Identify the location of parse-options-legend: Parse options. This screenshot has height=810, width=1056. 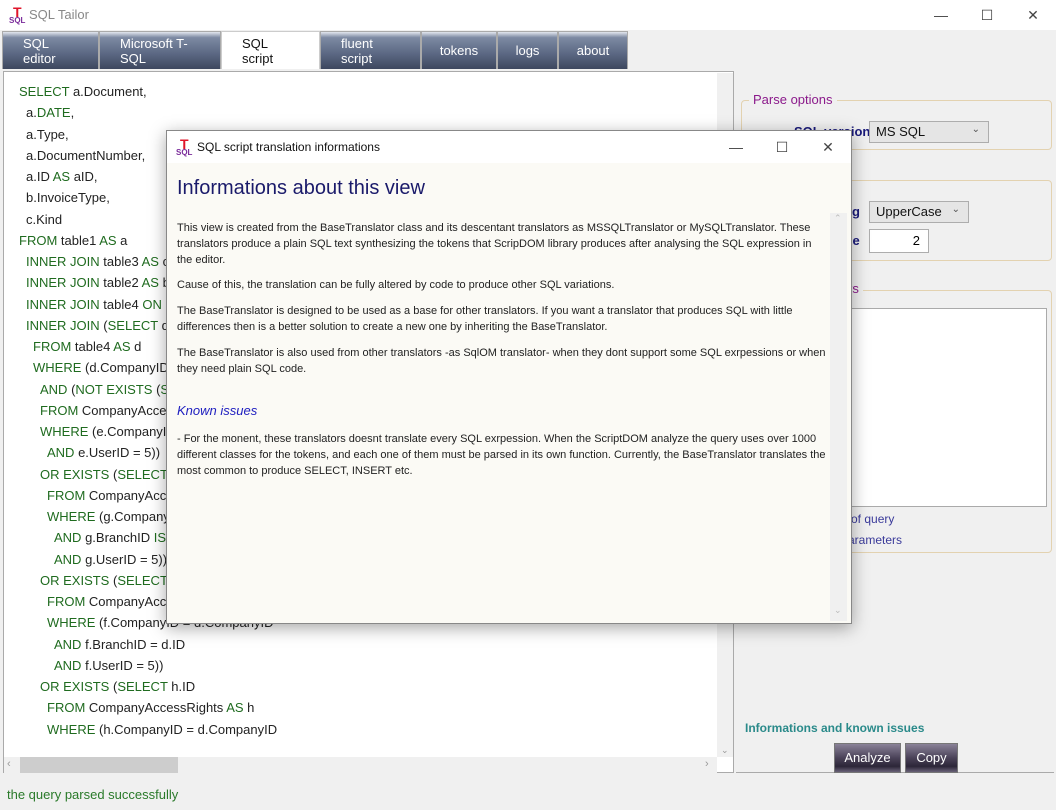
(793, 99).